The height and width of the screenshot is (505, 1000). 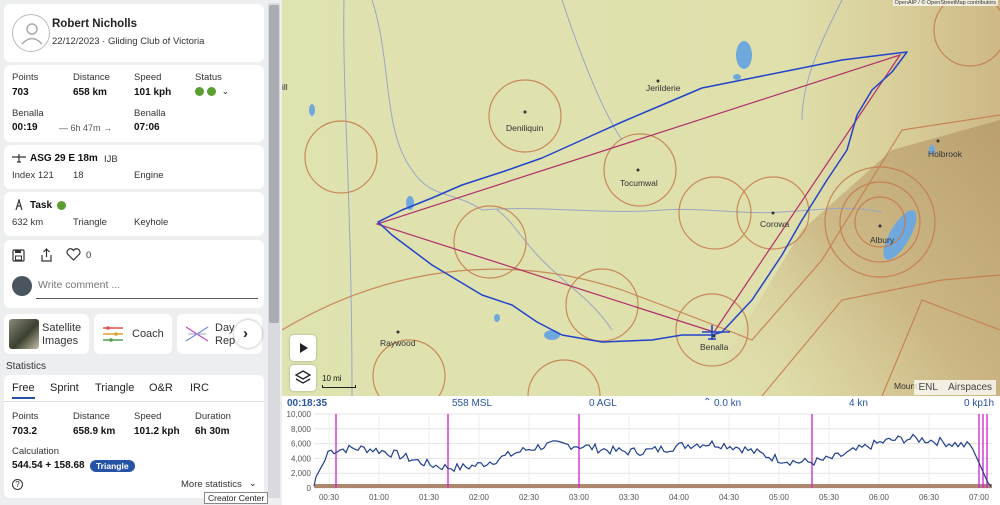 I want to click on town-label-edge: ill, so click(x=285, y=87).